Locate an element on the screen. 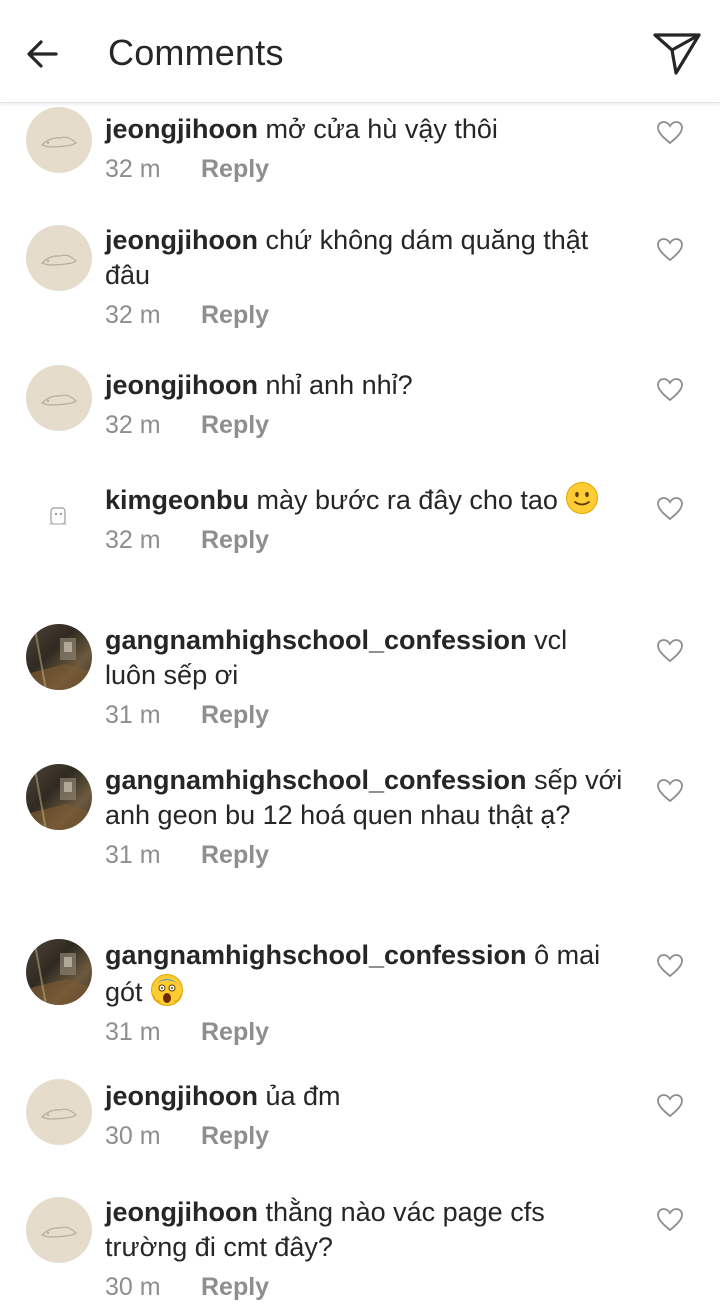  arrow-left-icon is located at coordinates (42, 54).